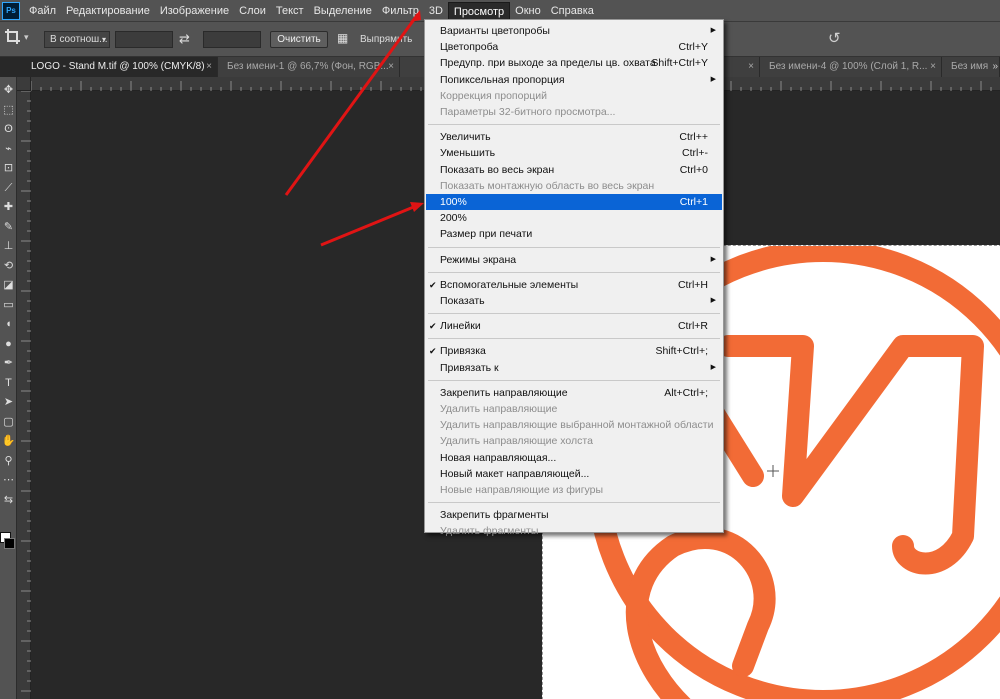 The width and height of the screenshot is (1000, 699). I want to click on swap-dimensions-icon: ⇄, so click(187, 38).